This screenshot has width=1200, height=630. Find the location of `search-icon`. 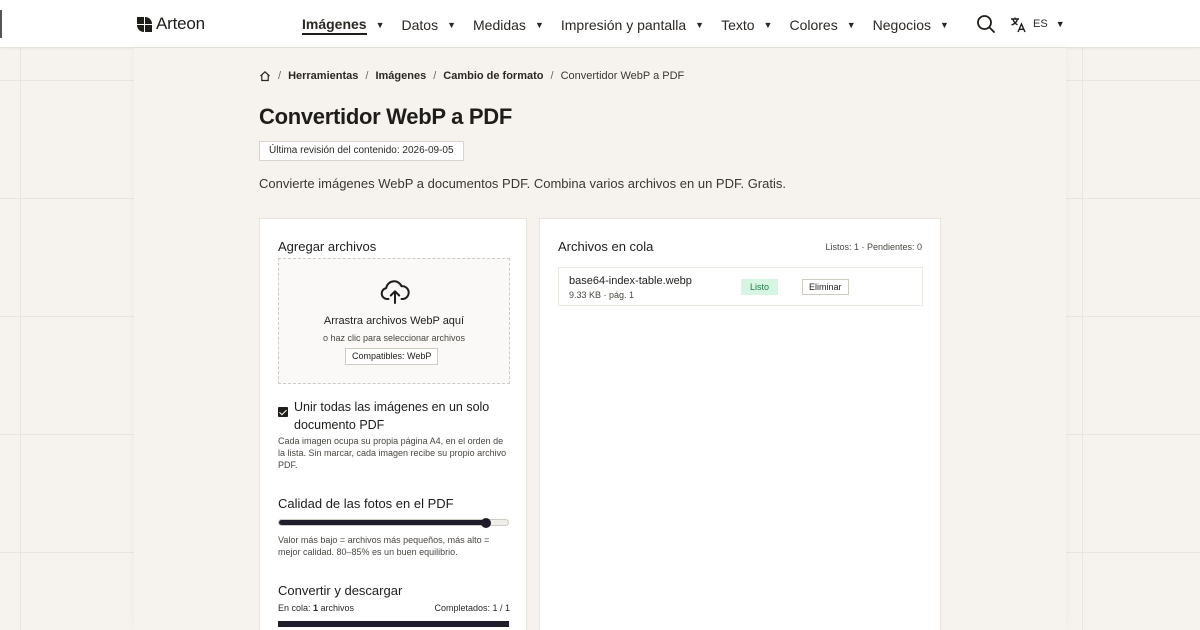

search-icon is located at coordinates (986, 24).